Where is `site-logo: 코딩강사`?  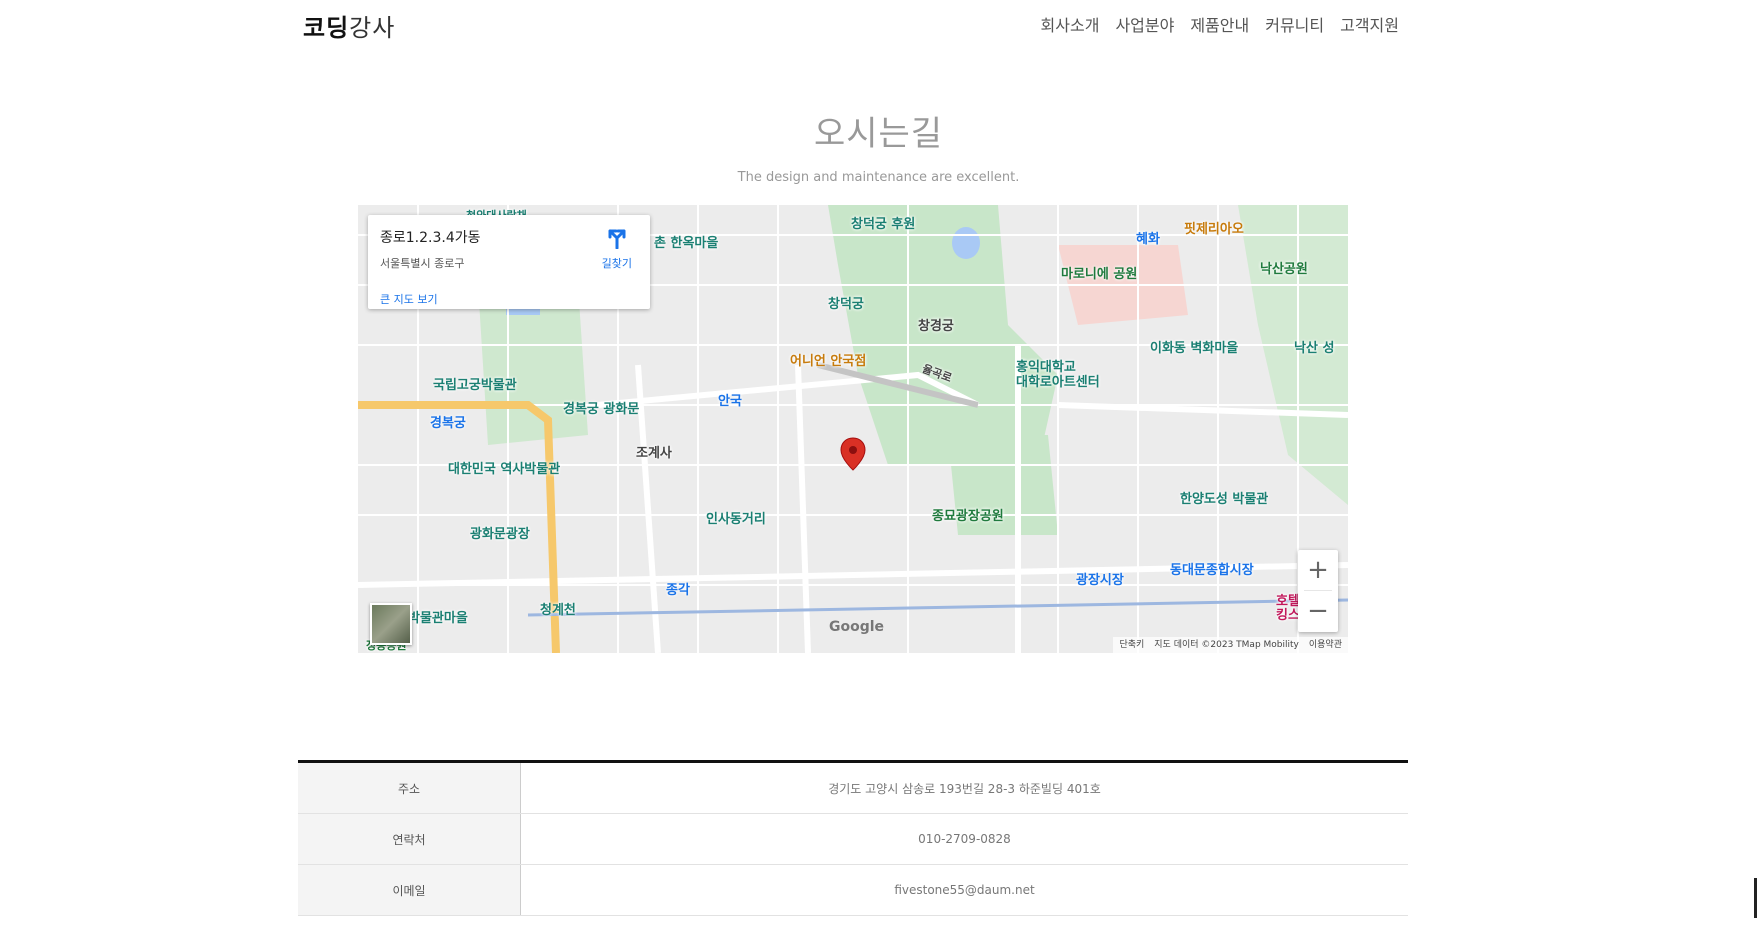
site-logo: 코딩강사 is located at coordinates (349, 25).